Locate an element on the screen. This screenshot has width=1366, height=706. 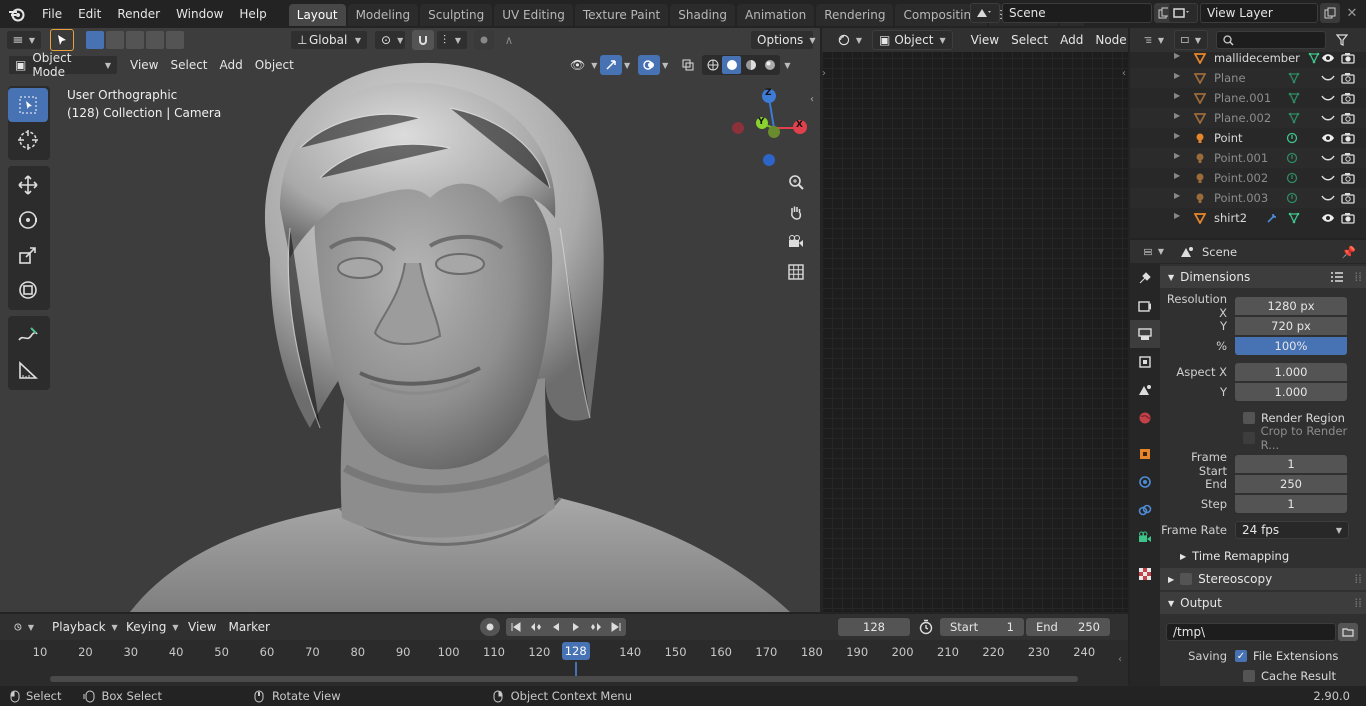
resolution-percent-slider: 100% is located at coordinates (1291, 346).